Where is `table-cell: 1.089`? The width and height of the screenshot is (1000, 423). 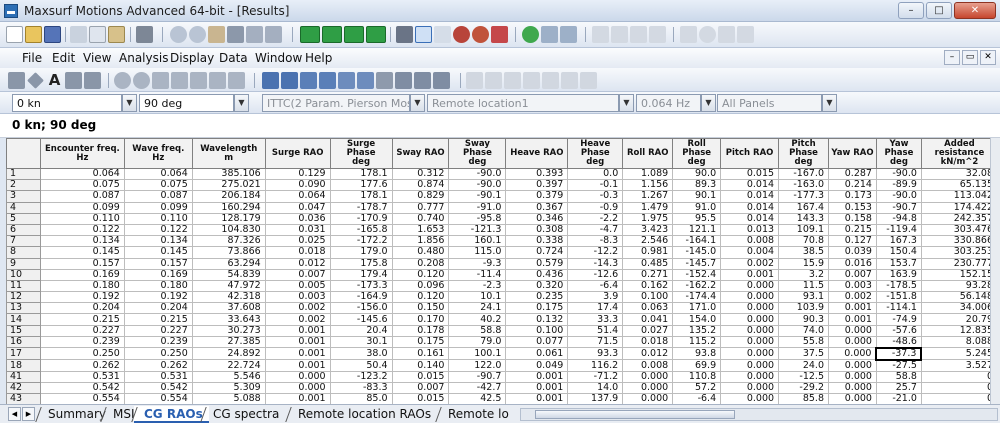
table-cell: 1.089 is located at coordinates (648, 174).